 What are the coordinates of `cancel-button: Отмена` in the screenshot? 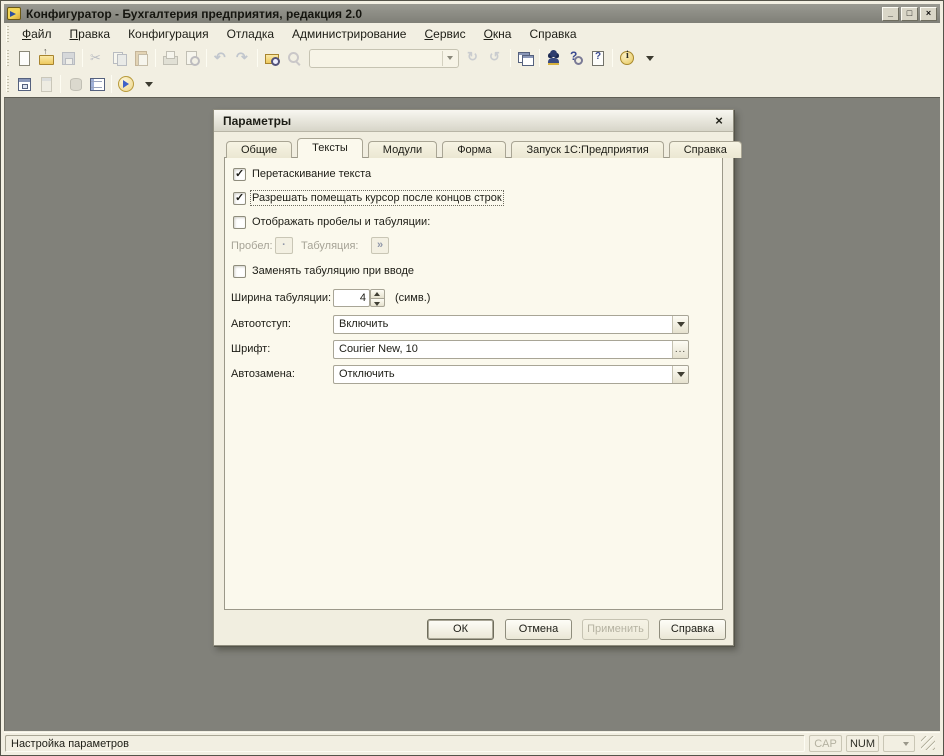 It's located at (538, 629).